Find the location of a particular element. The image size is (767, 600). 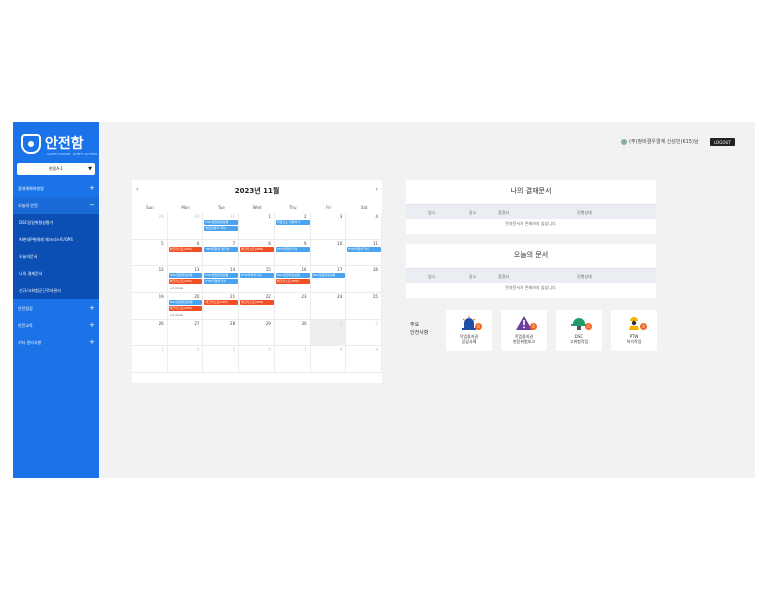

day-number: 1 is located at coordinates (269, 216).